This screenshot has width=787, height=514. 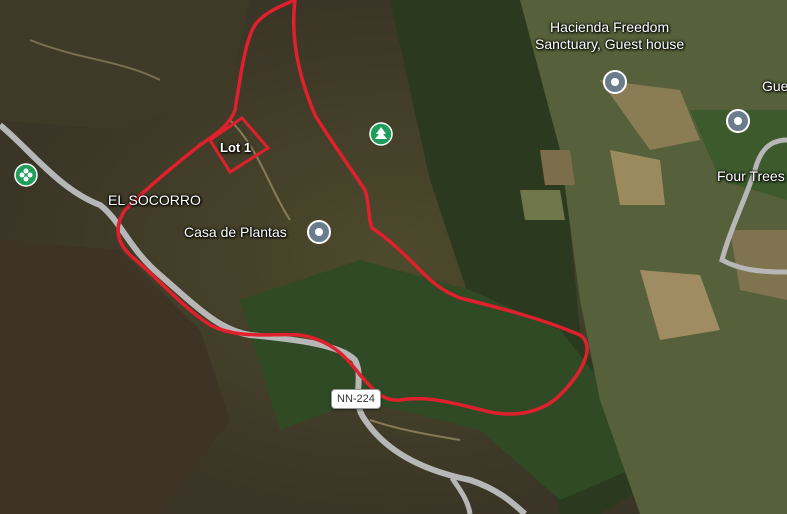 What do you see at coordinates (610, 44) in the screenshot?
I see `hacienda-line2: Sanctuary, Guest house` at bounding box center [610, 44].